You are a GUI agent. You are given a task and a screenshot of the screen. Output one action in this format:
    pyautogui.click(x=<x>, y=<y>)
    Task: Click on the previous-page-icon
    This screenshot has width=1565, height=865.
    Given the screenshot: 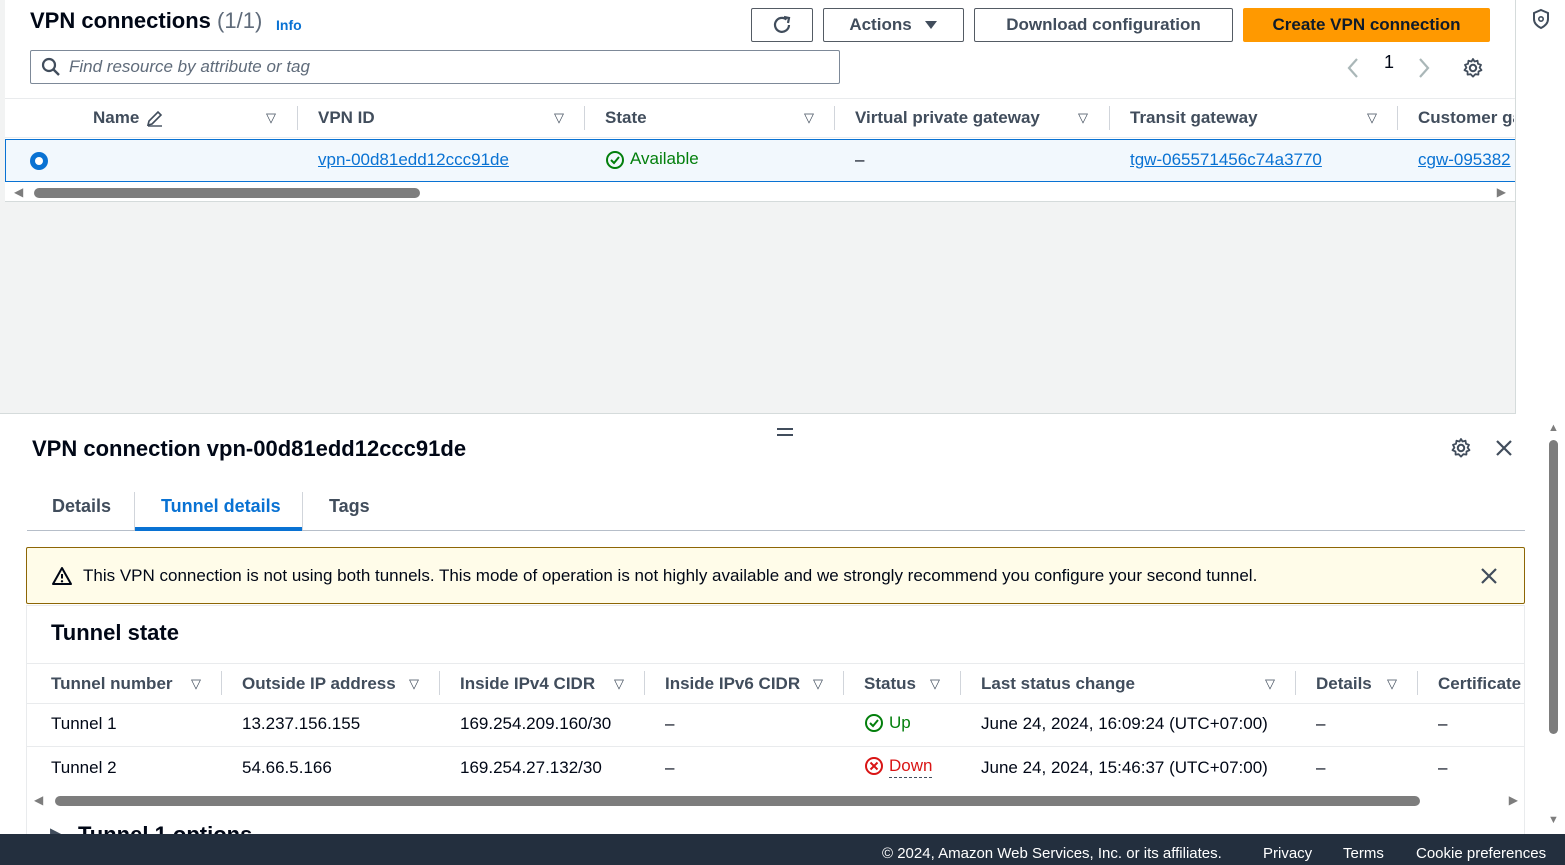 What is the action you would take?
    pyautogui.click(x=1353, y=68)
    